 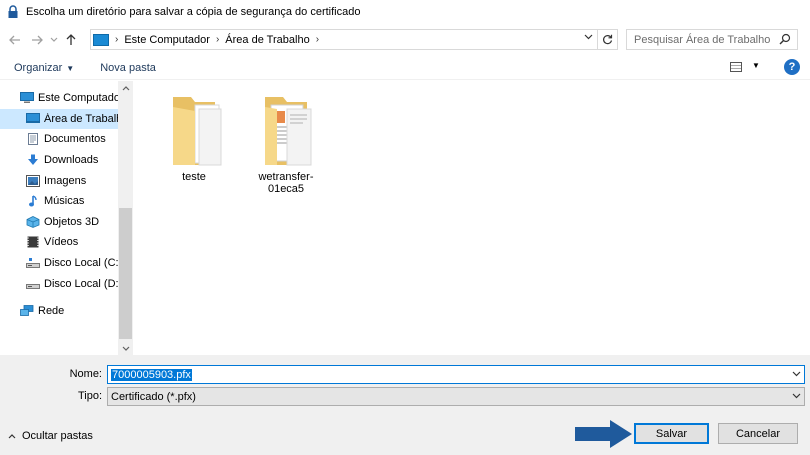 I want to click on refresh-icon, so click(x=607, y=39).